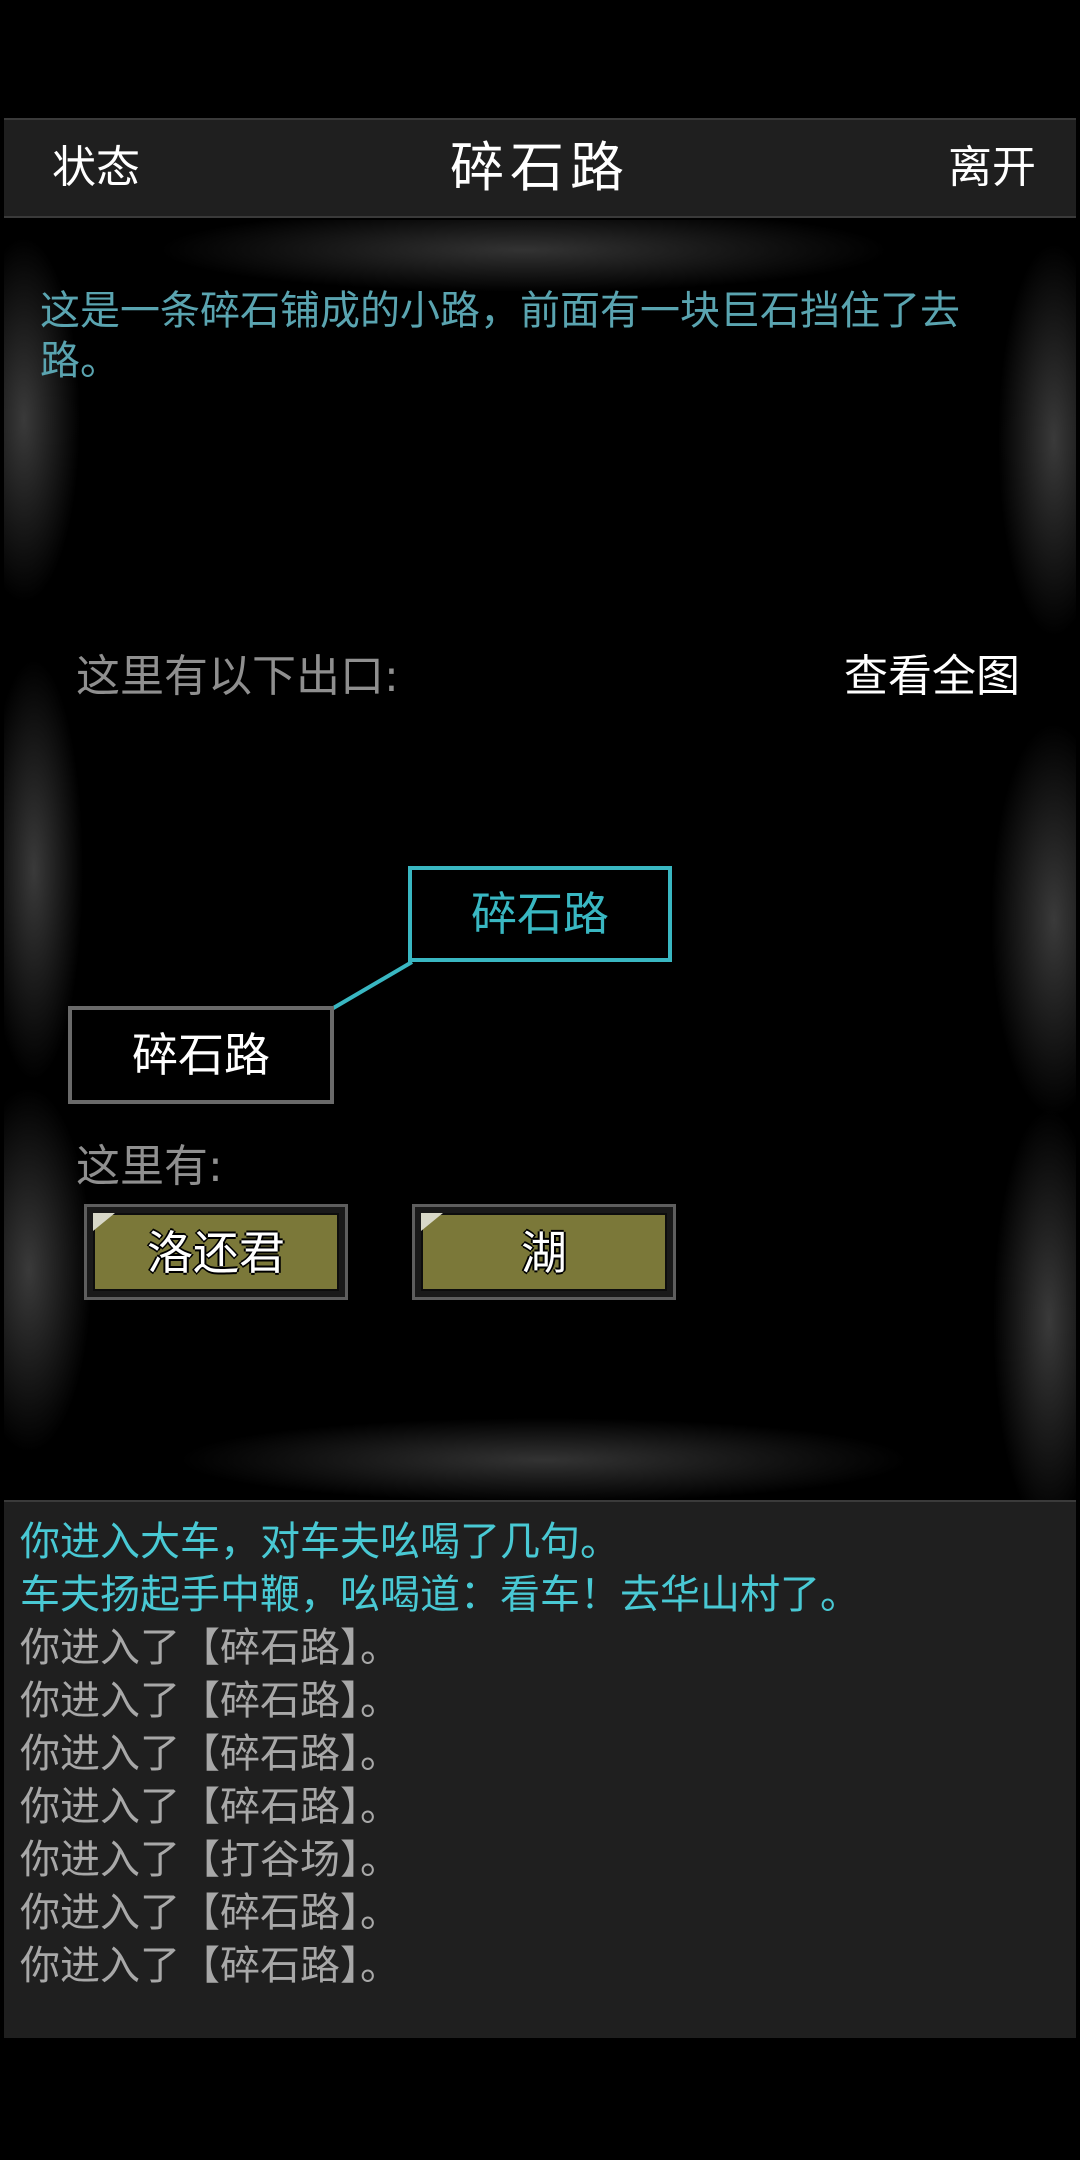 The width and height of the screenshot is (1080, 2160). Describe the element at coordinates (500, 336) in the screenshot. I see `location-description: 这是一条碎石铺成的小路，前面有一块巨石挡住了去路。` at that location.